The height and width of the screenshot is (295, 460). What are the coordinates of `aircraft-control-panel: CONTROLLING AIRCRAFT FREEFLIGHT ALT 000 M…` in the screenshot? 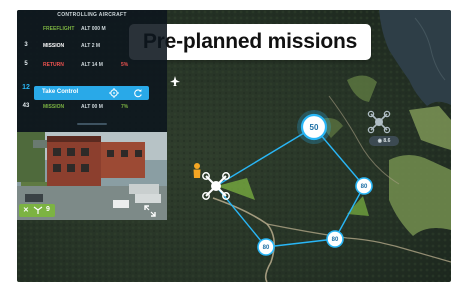 It's located at (92, 71).